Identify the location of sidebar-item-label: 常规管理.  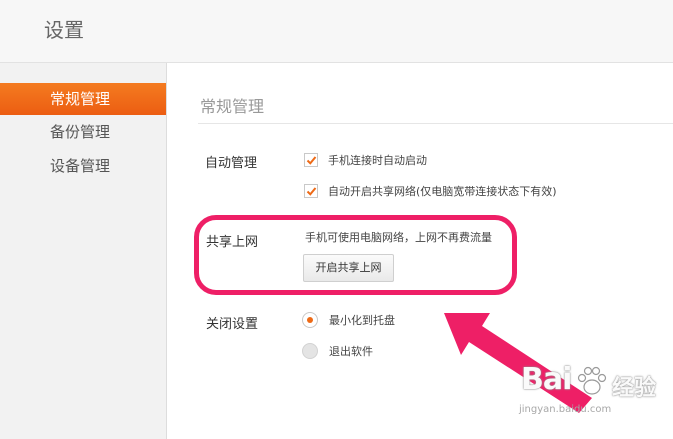
(80, 99).